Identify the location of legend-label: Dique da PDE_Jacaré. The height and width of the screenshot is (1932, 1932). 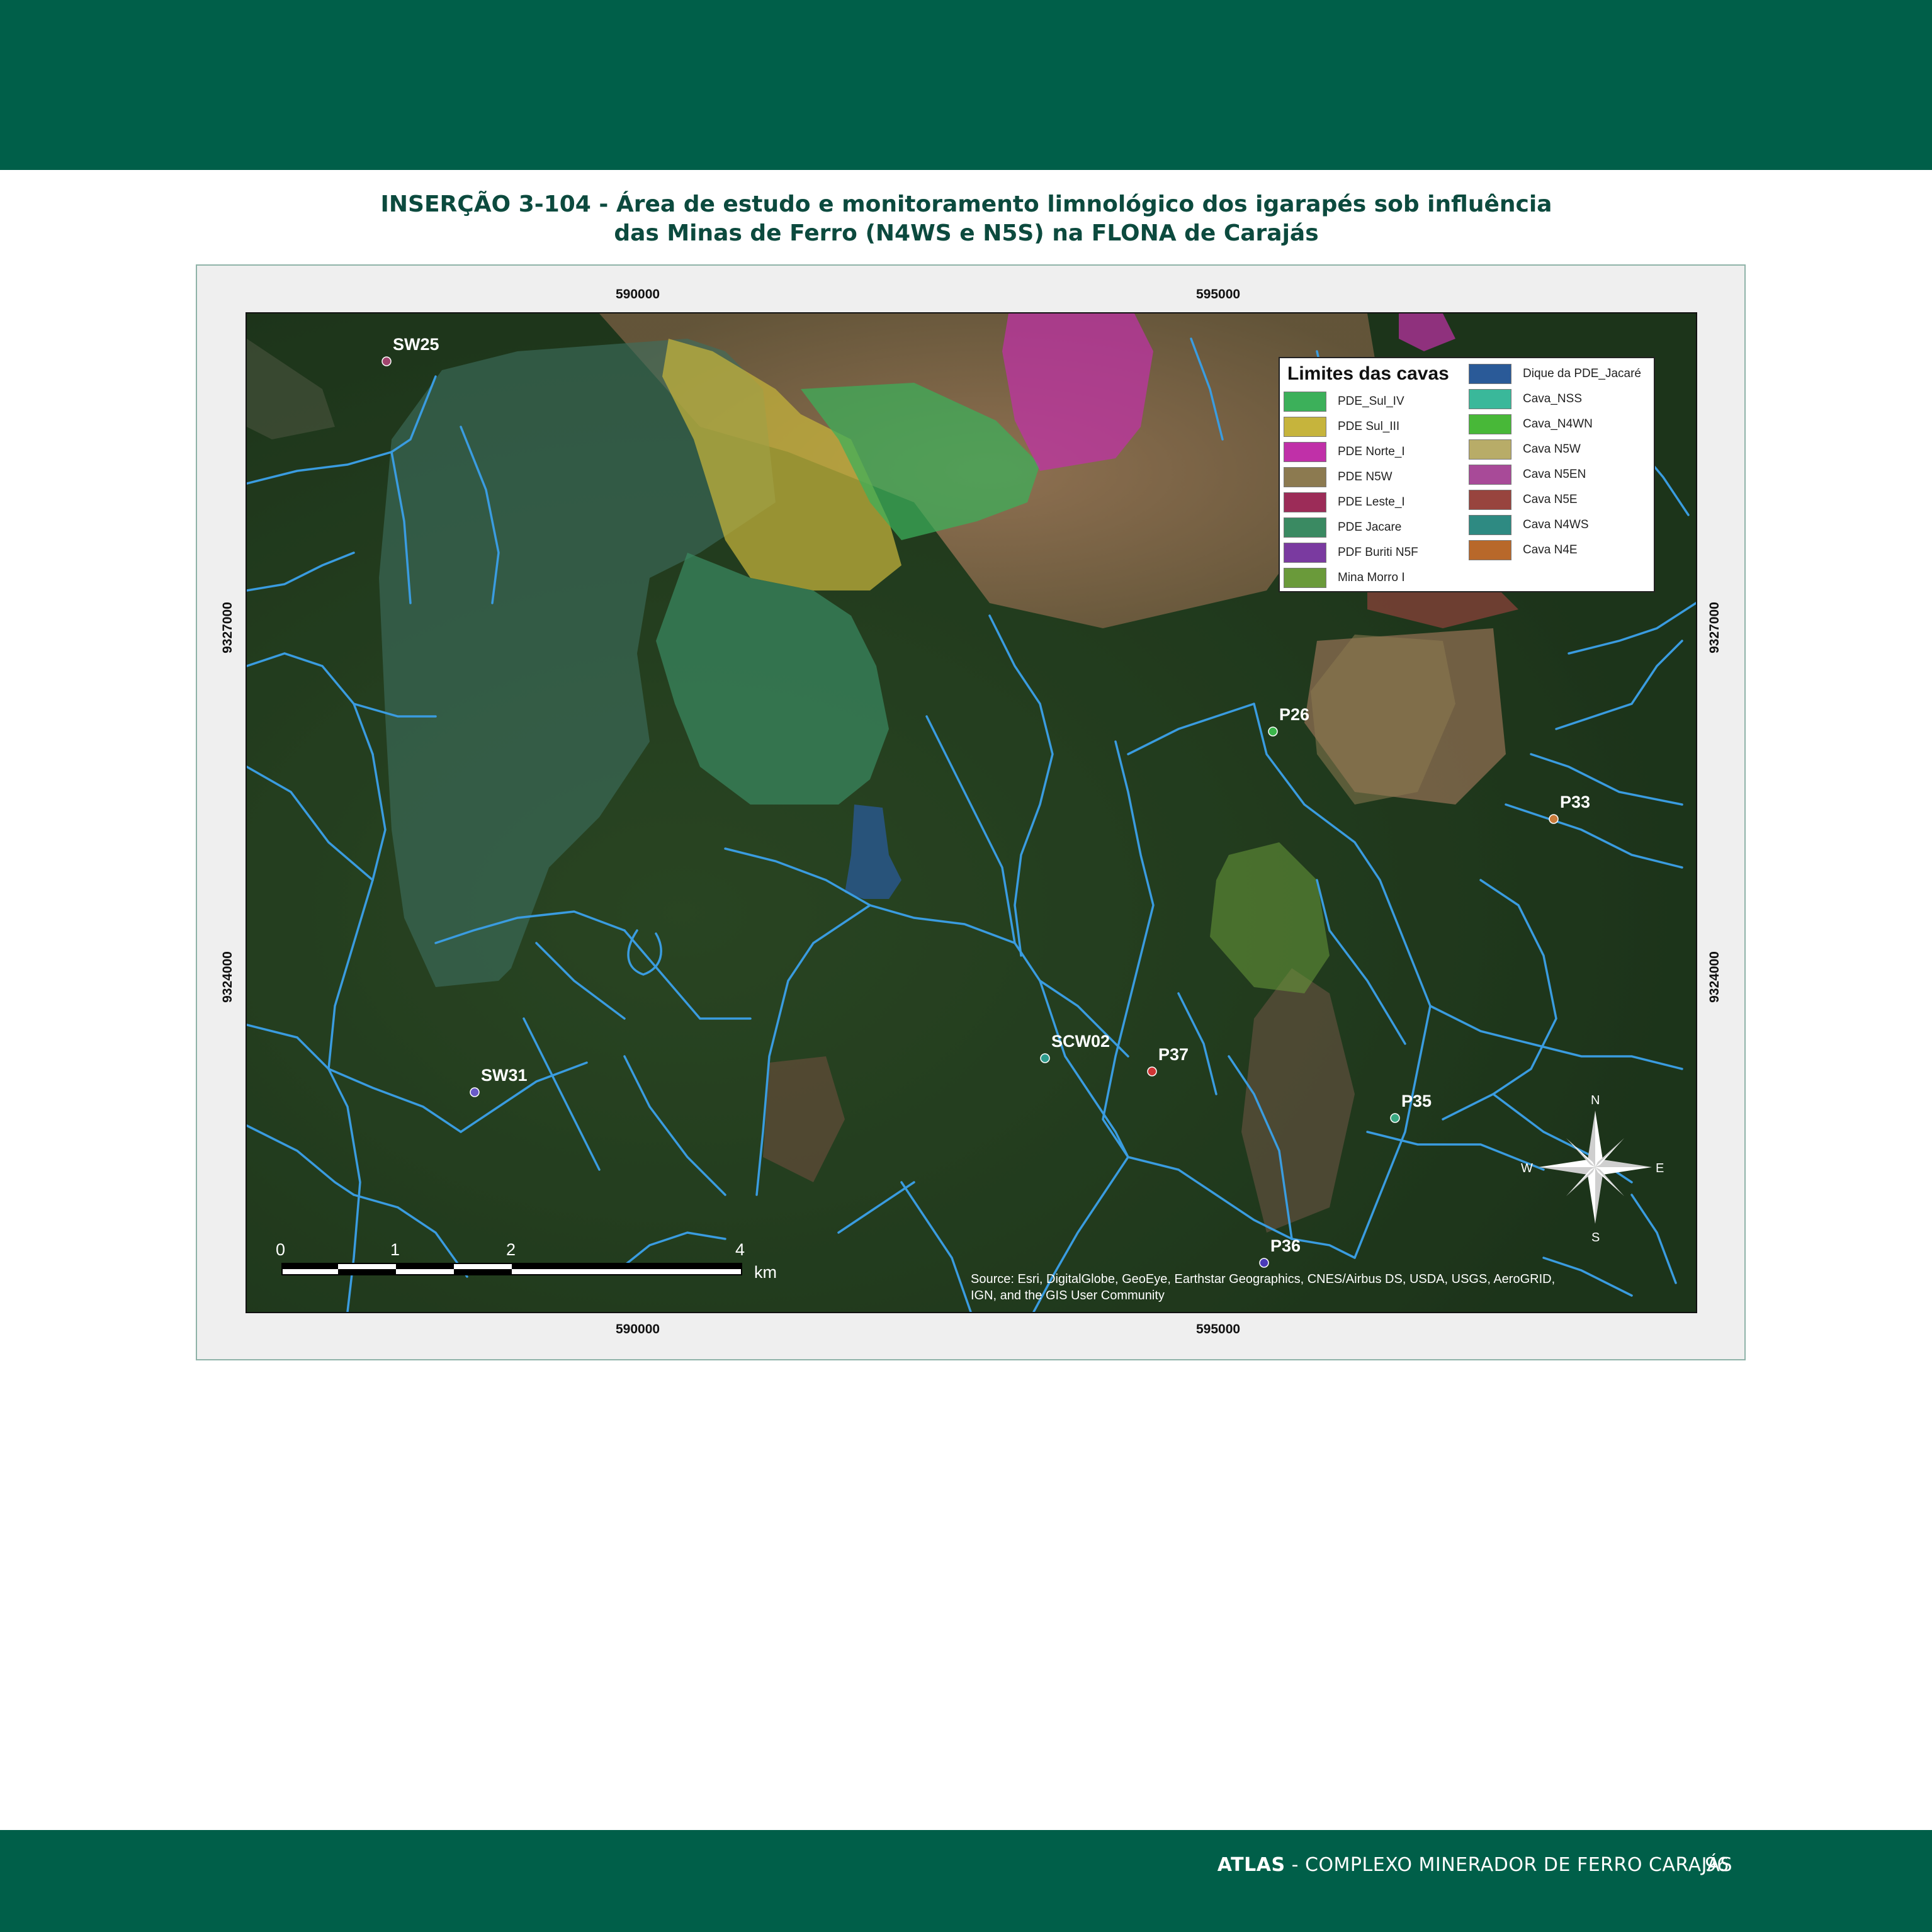
(1582, 373).